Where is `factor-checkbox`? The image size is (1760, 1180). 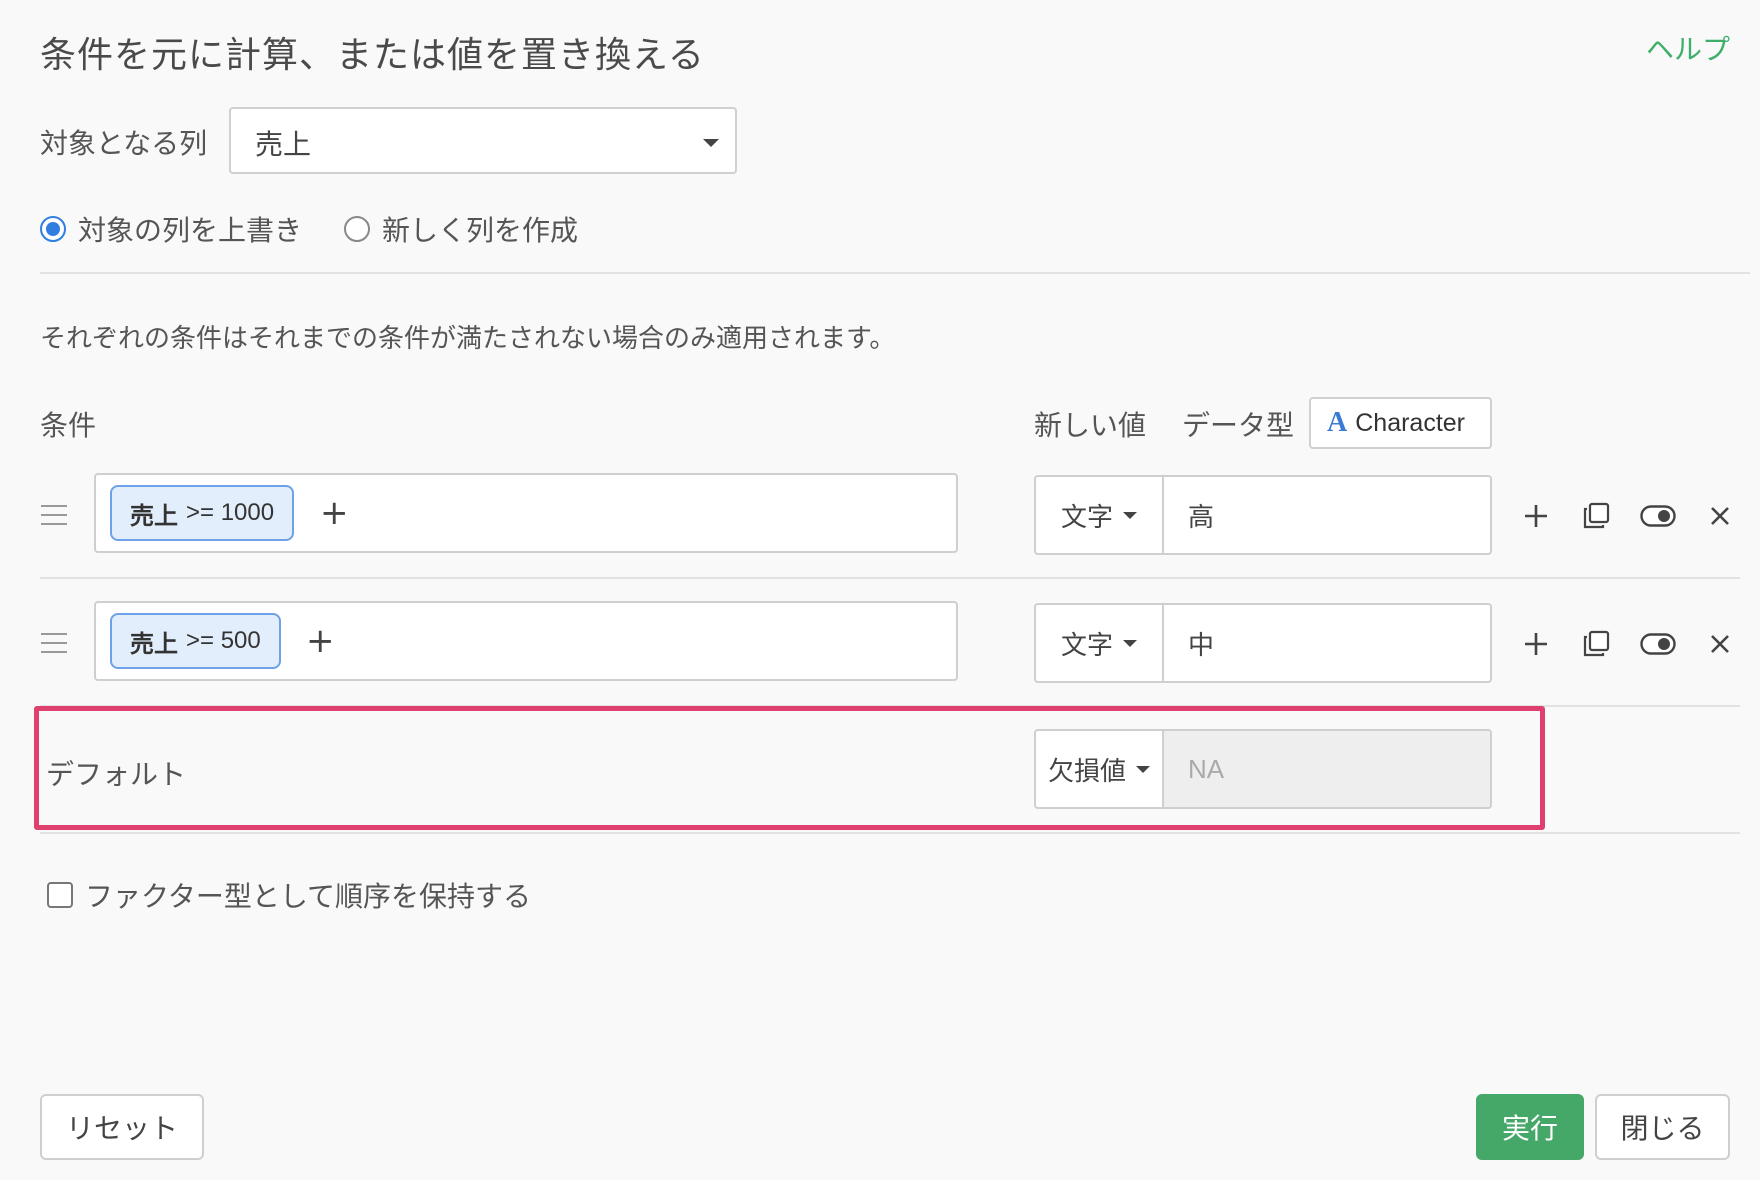 factor-checkbox is located at coordinates (60, 895).